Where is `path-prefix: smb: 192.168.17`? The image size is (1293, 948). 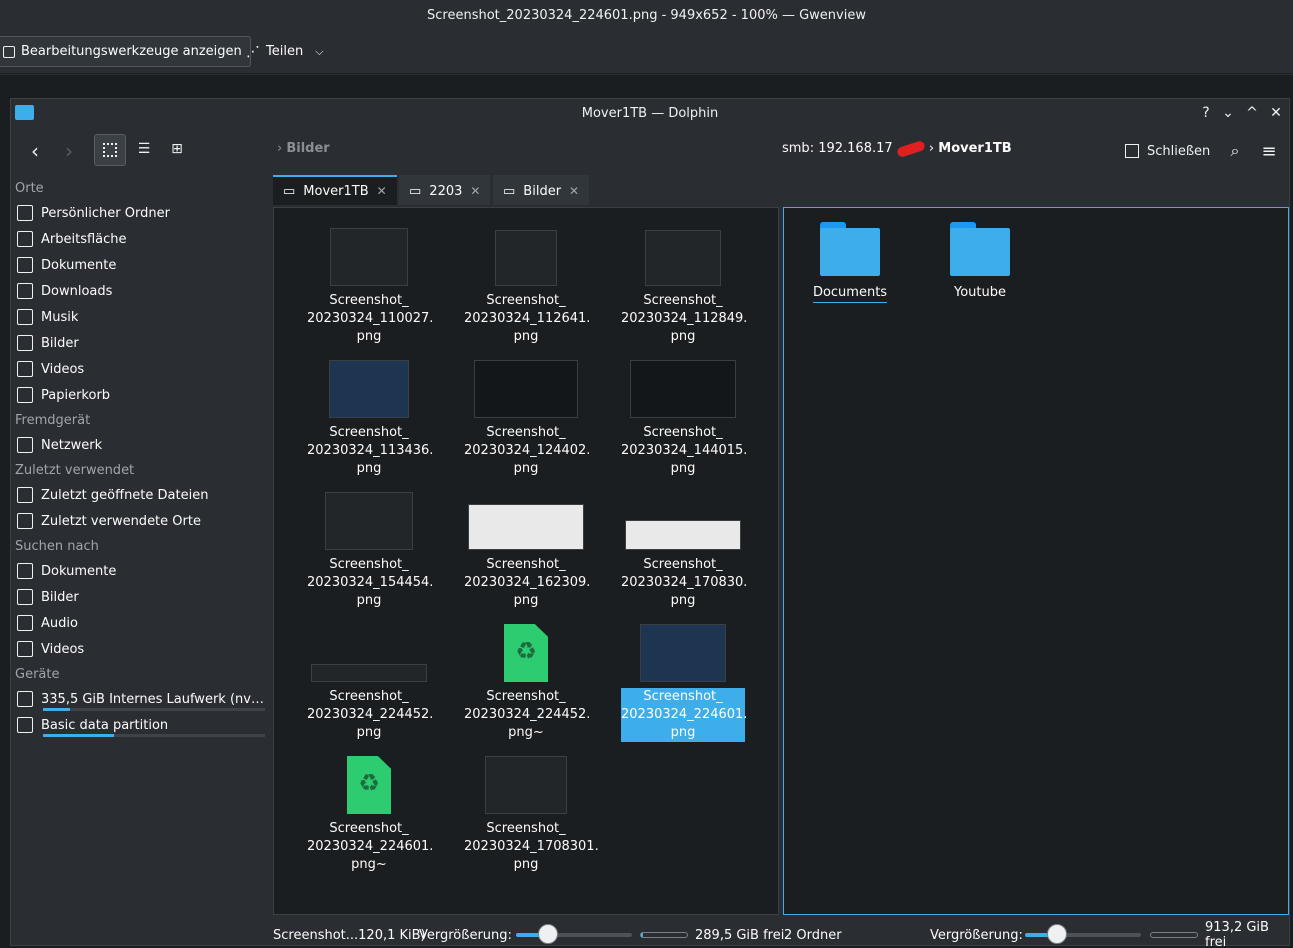
path-prefix: smb: 192.168.17 is located at coordinates (837, 148).